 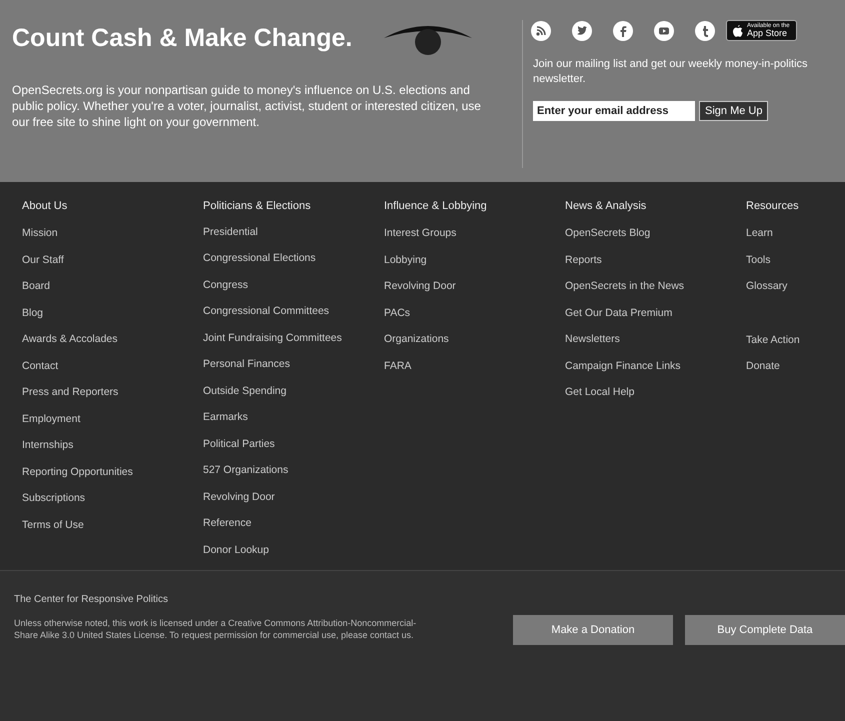 What do you see at coordinates (474, 319) in the screenshot?
I see `footer-link: PACs` at bounding box center [474, 319].